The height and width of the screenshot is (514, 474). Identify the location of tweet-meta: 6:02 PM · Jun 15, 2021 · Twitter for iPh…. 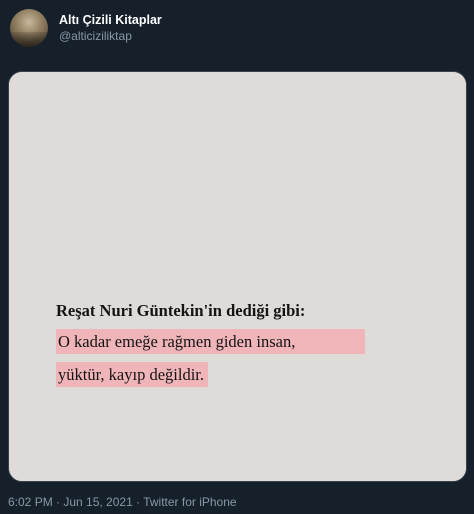
(122, 502).